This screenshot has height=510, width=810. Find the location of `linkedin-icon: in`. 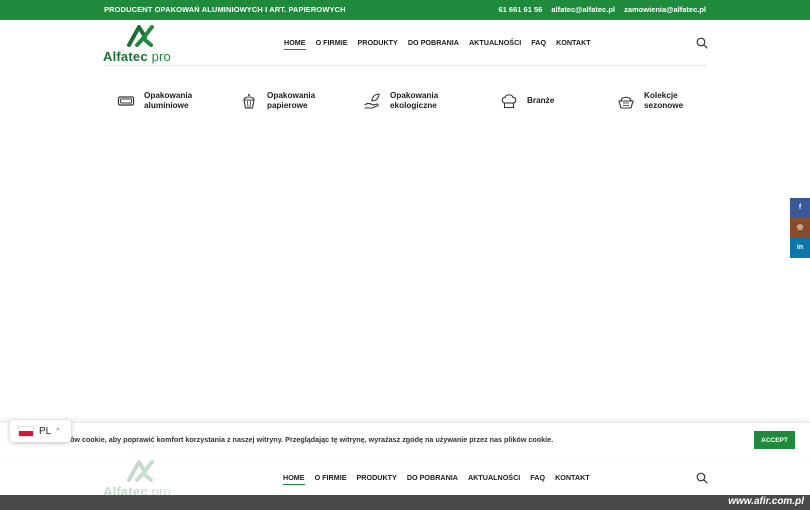

linkedin-icon: in is located at coordinates (800, 248).